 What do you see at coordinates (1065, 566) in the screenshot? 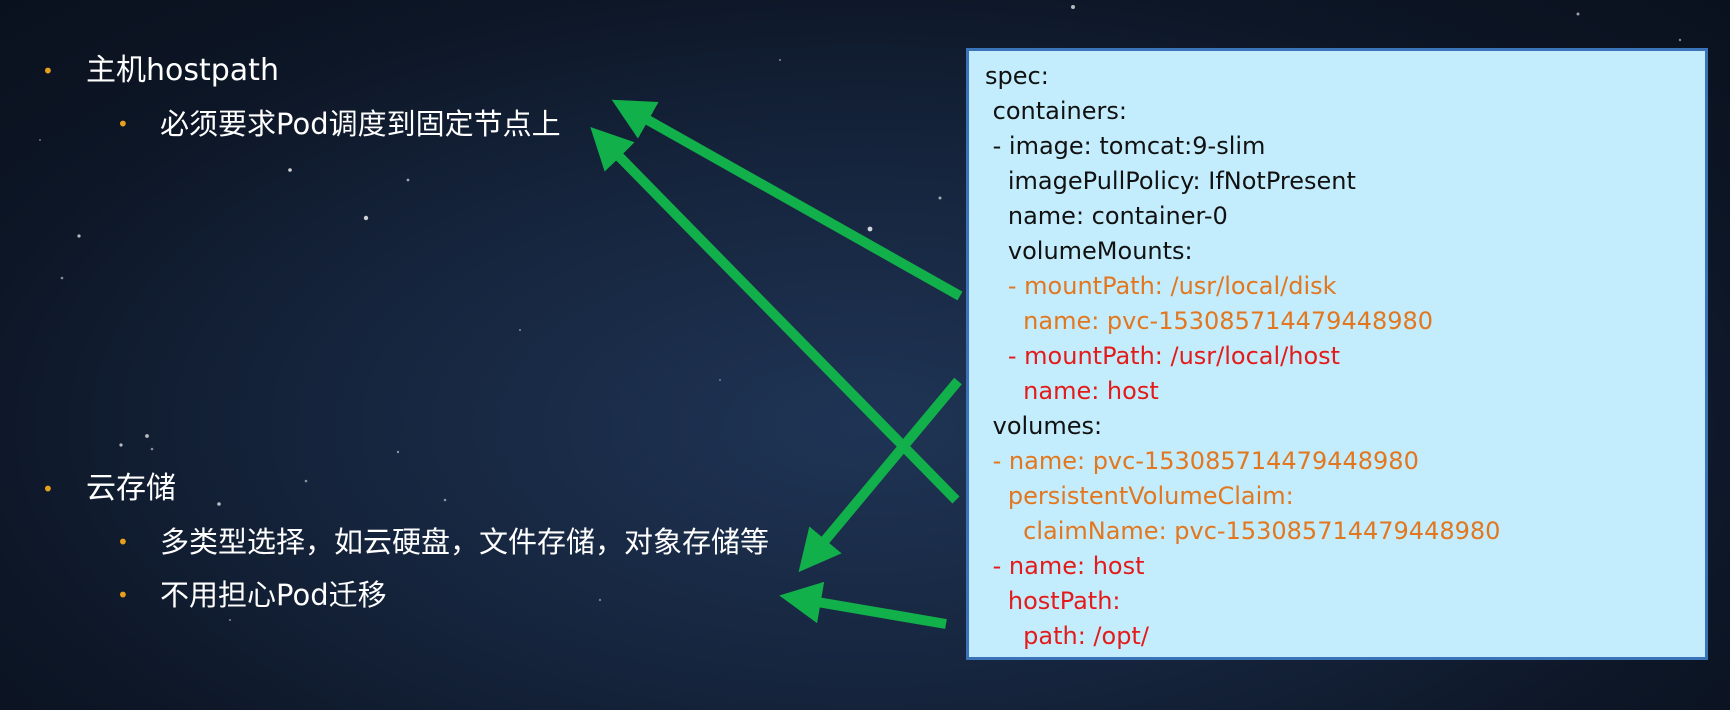
I see `code-line: - name: host` at bounding box center [1065, 566].